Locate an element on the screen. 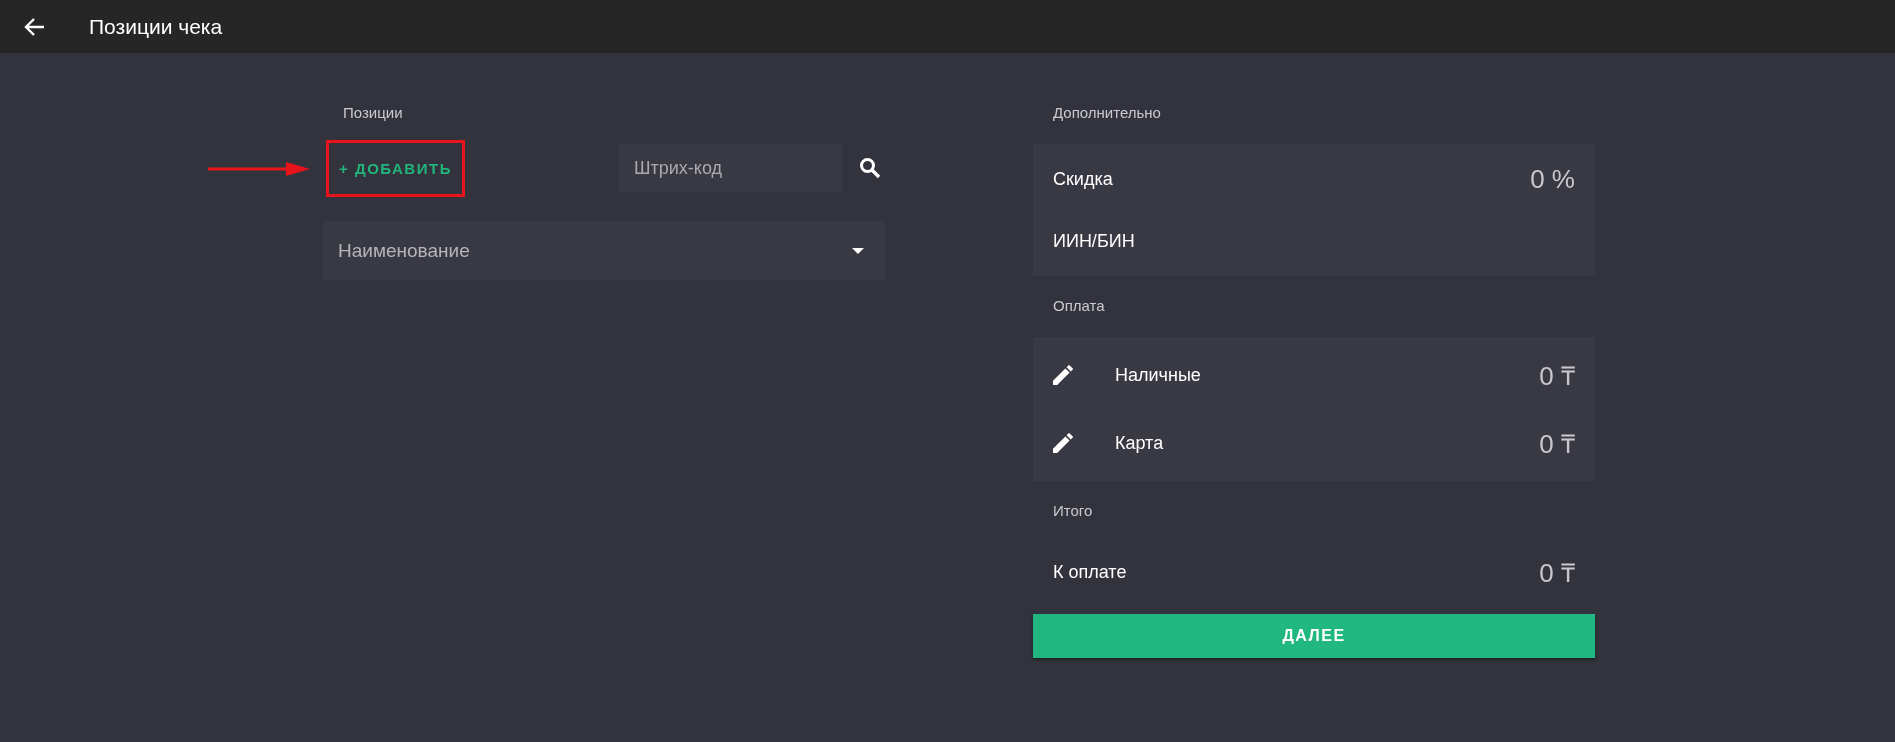 The image size is (1895, 742). name-dropdown: Наименование is located at coordinates (604, 250).